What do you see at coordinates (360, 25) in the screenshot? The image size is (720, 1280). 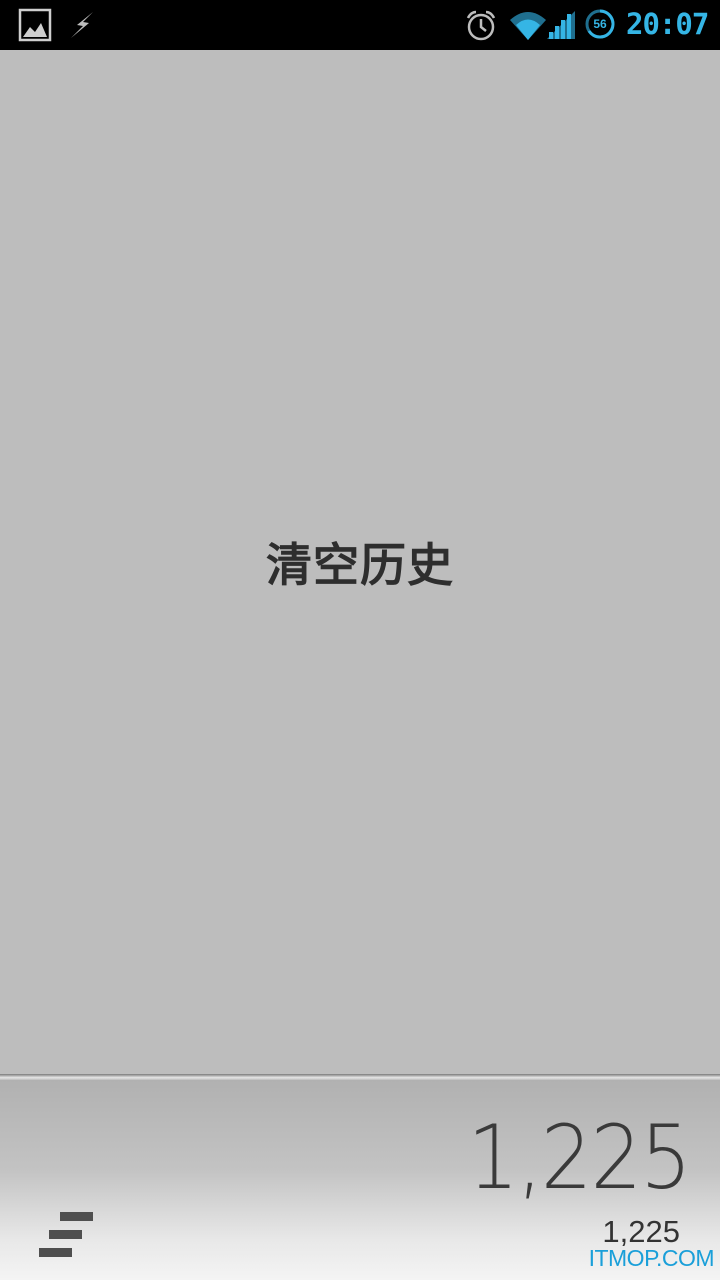 I see `status-bar: 56 20:07` at bounding box center [360, 25].